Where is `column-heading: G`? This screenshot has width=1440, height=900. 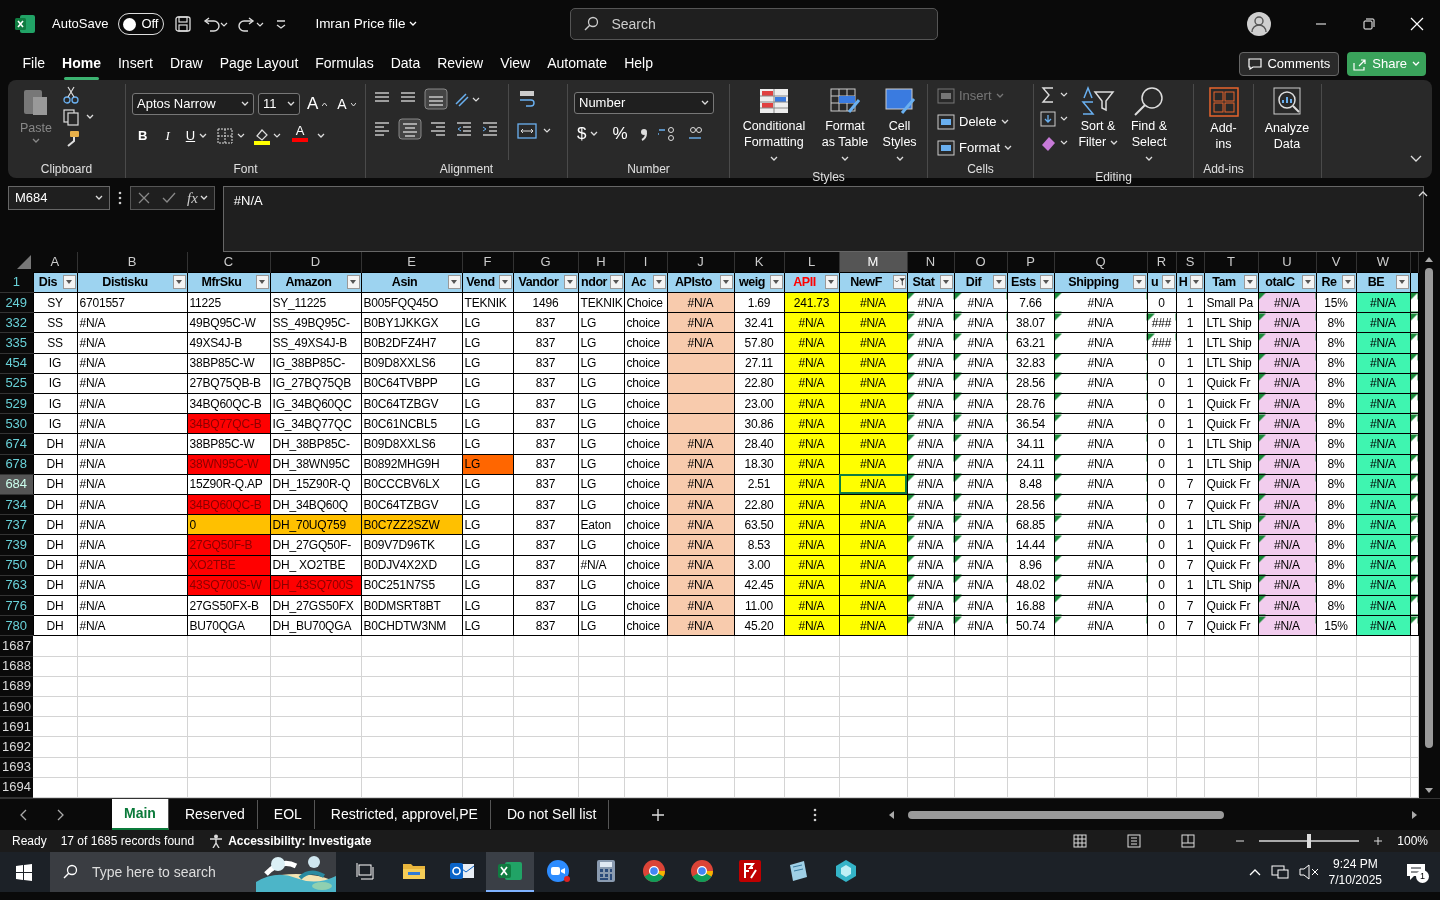
column-heading: G is located at coordinates (545, 262).